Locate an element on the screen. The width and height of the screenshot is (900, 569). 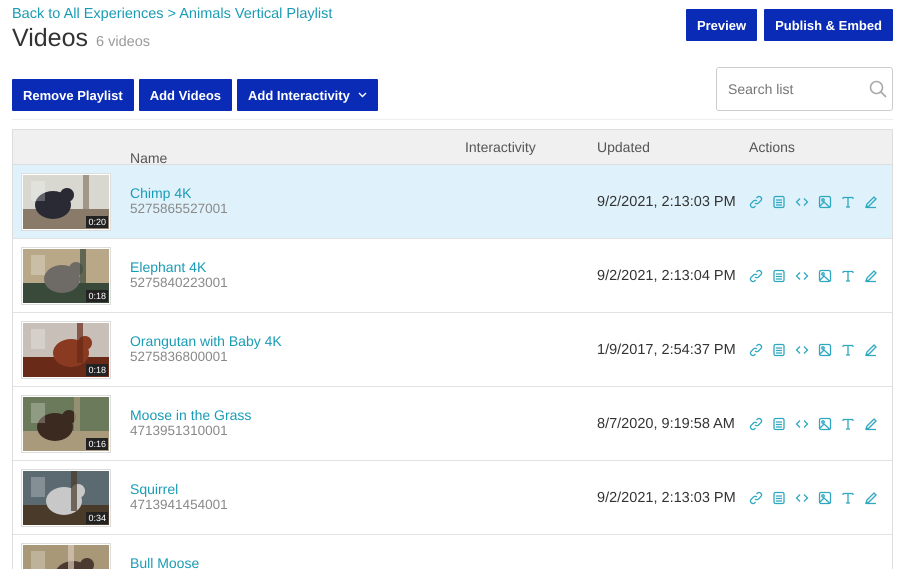
video-id: 4713941454001 is located at coordinates (179, 505).